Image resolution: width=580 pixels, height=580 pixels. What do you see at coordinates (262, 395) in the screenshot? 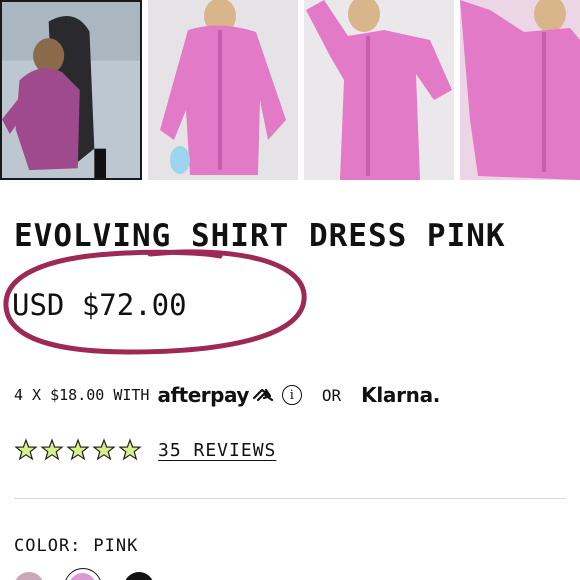
I see `afterpay-arrows-icon` at bounding box center [262, 395].